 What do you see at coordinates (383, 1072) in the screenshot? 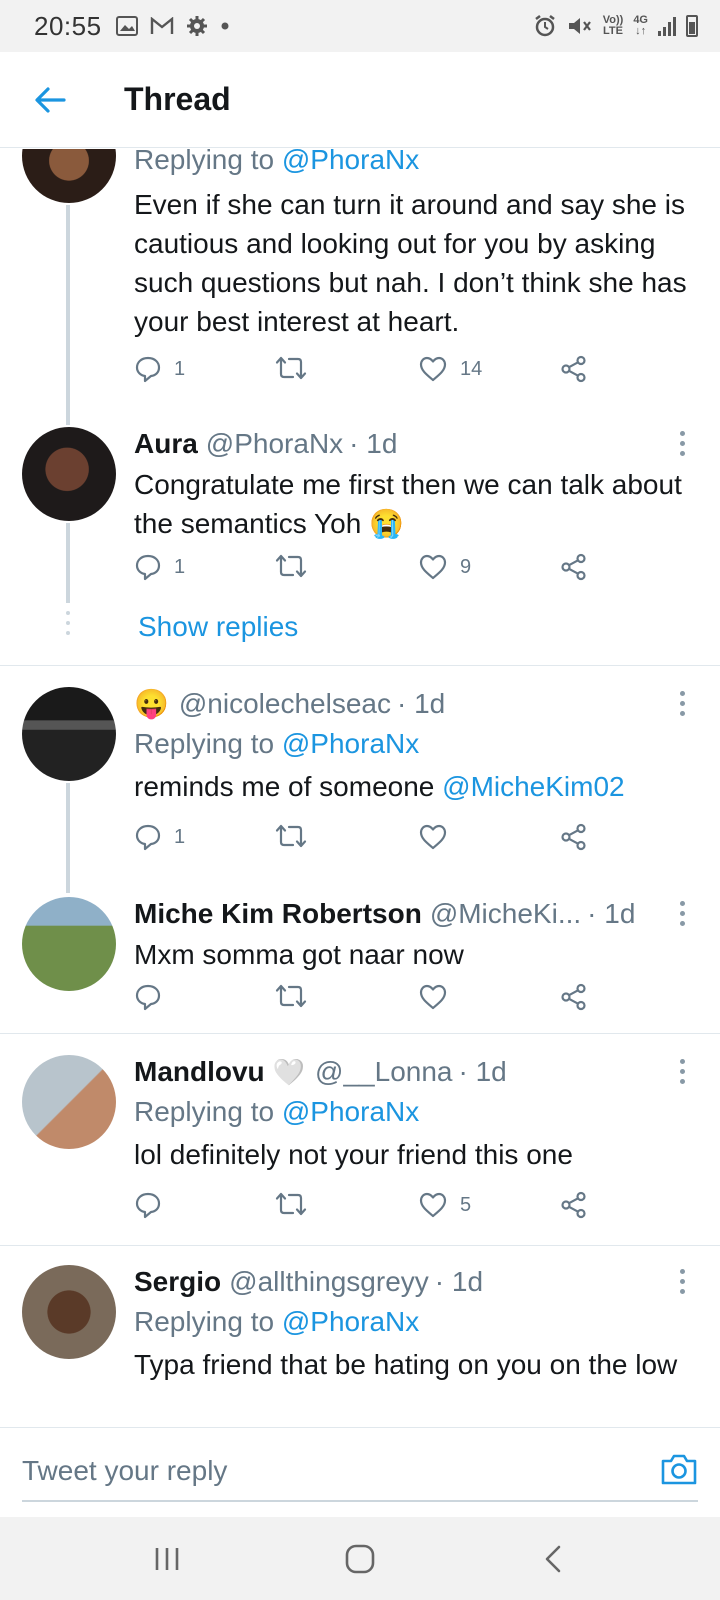
I see `handle: @__Lonna` at bounding box center [383, 1072].